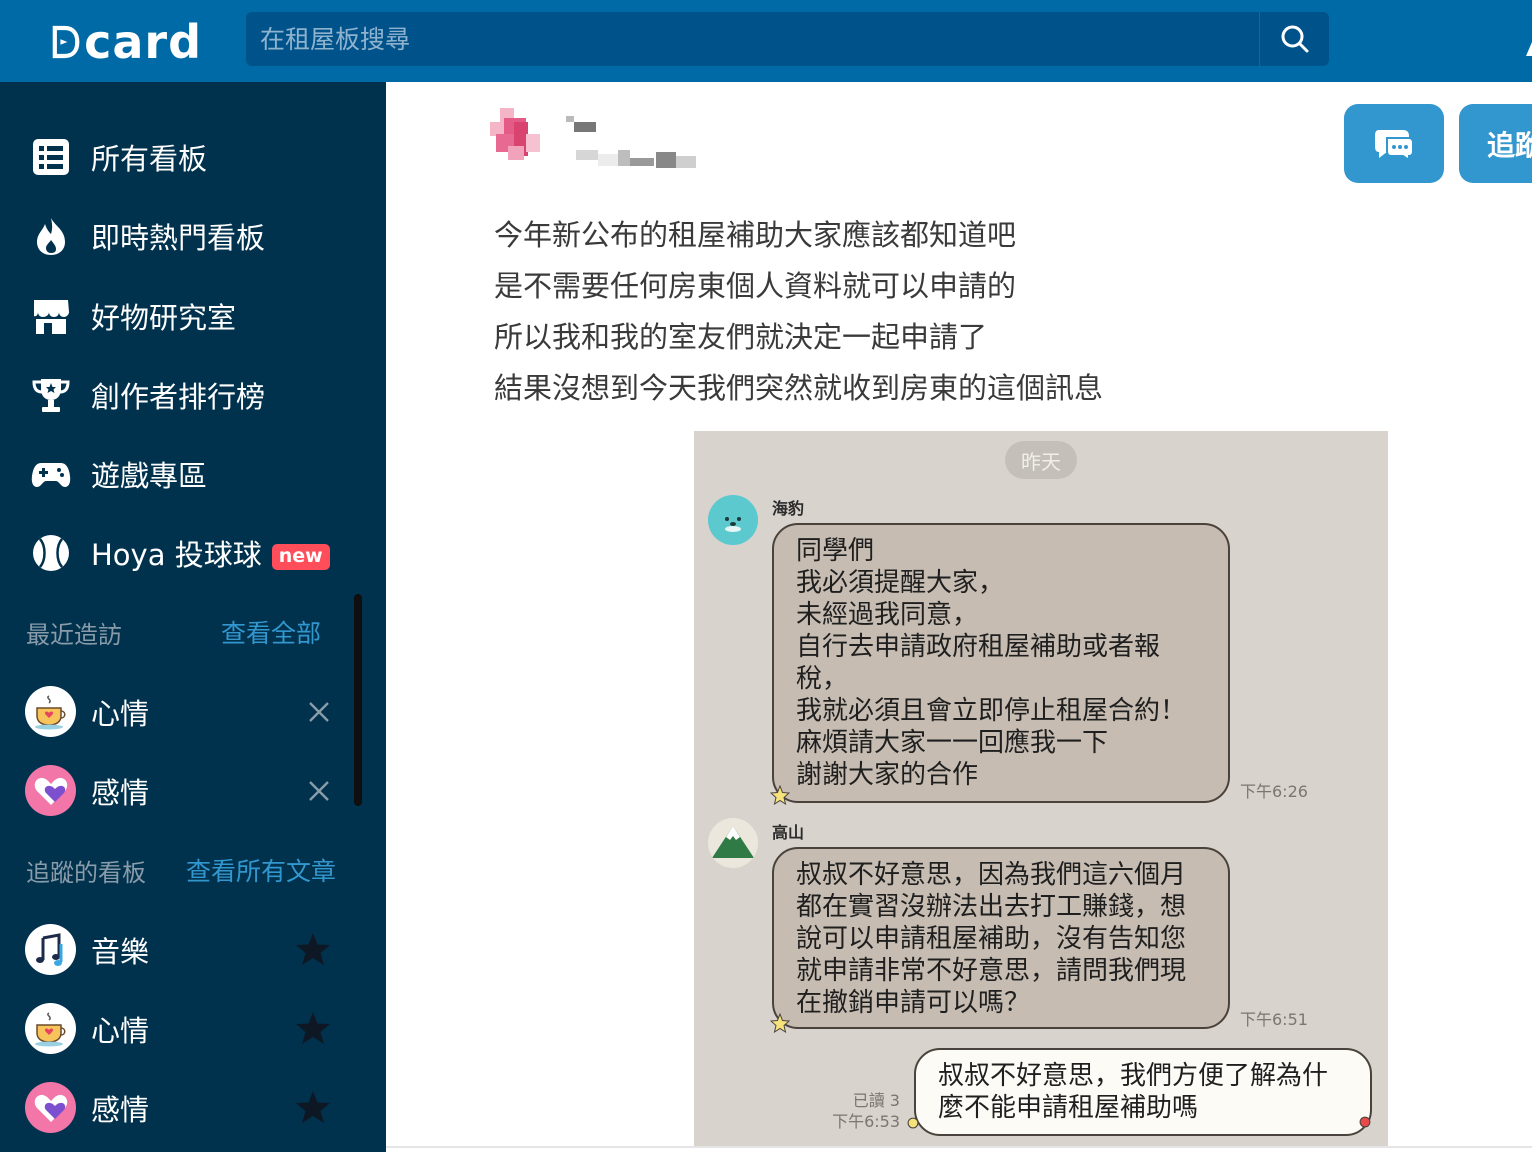 Image resolution: width=1532 pixels, height=1152 pixels. Describe the element at coordinates (143, 42) in the screenshot. I see `logo-text: card` at that location.